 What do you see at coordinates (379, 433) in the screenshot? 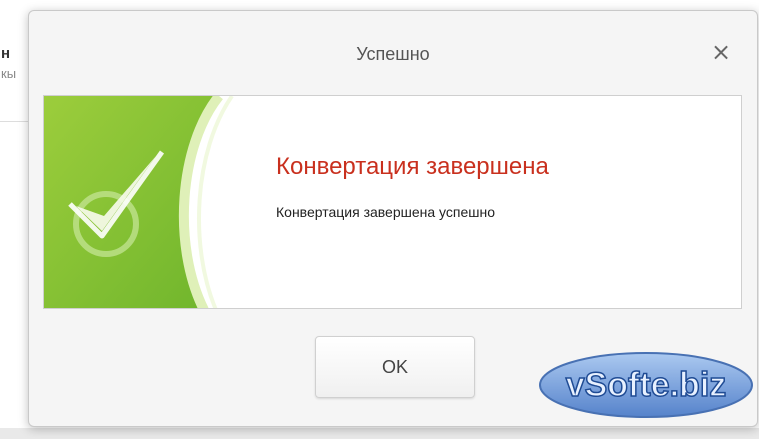
I see `background-bottom-bar` at bounding box center [379, 433].